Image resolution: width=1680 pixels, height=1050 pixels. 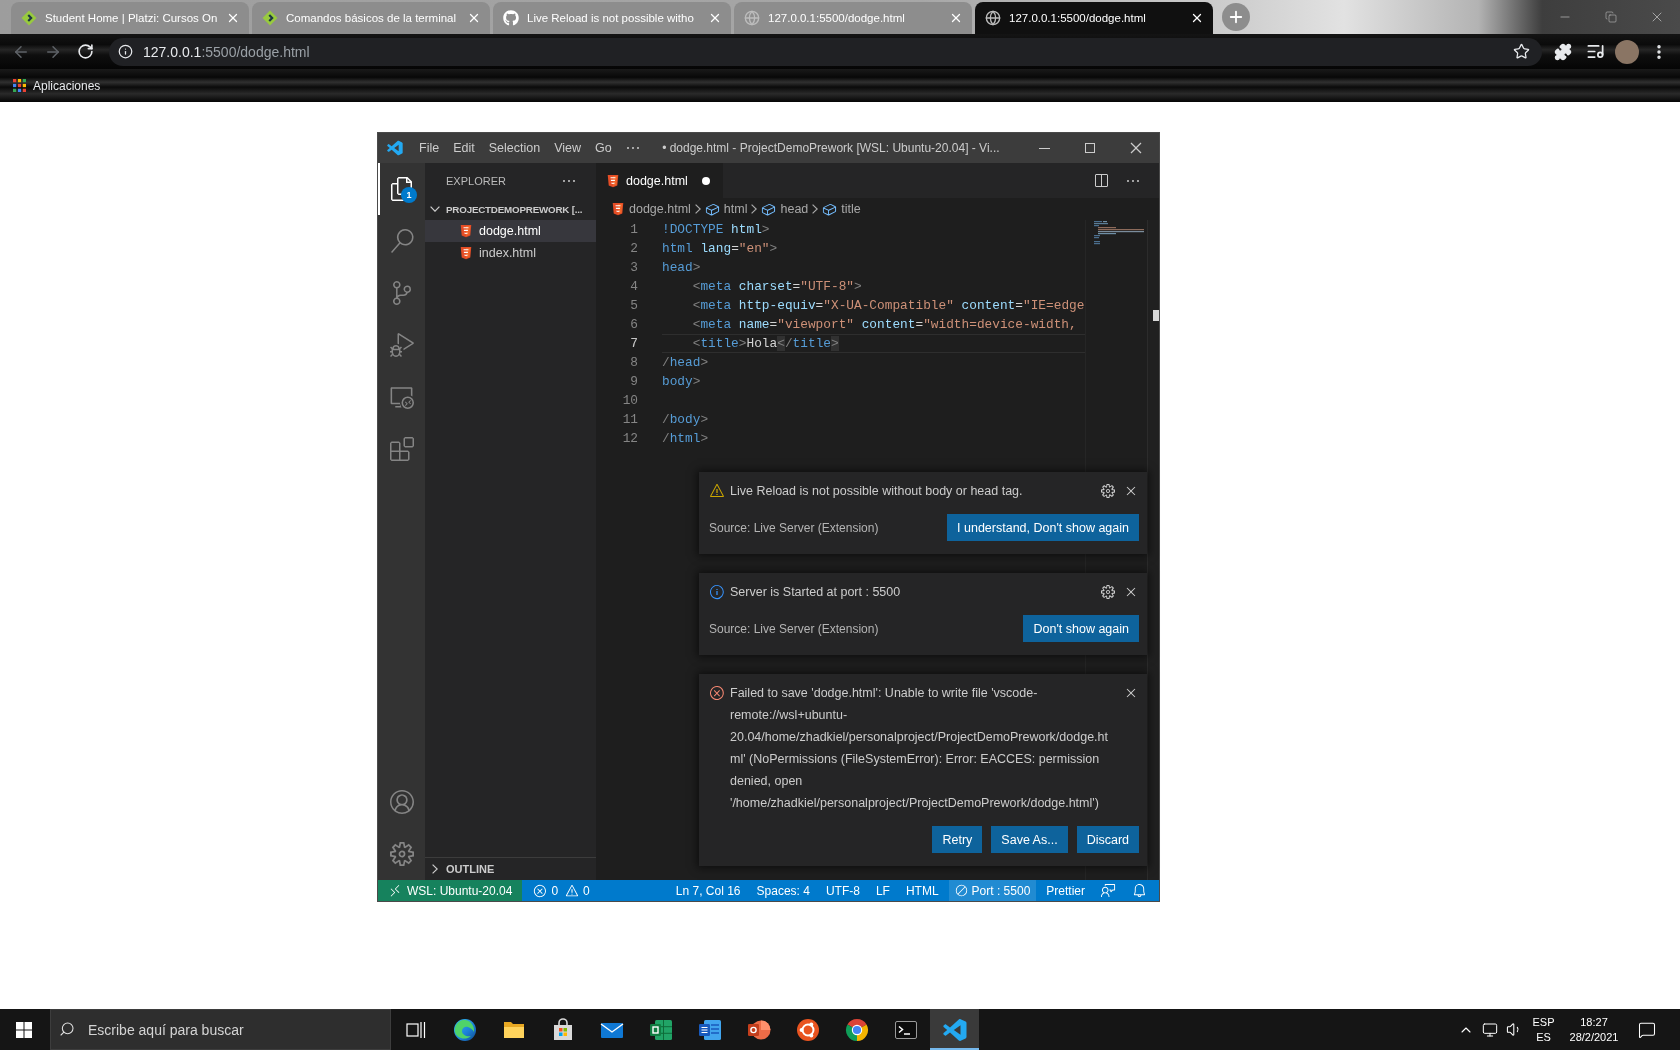 I want to click on code-line: /body>, so click(x=685, y=419).